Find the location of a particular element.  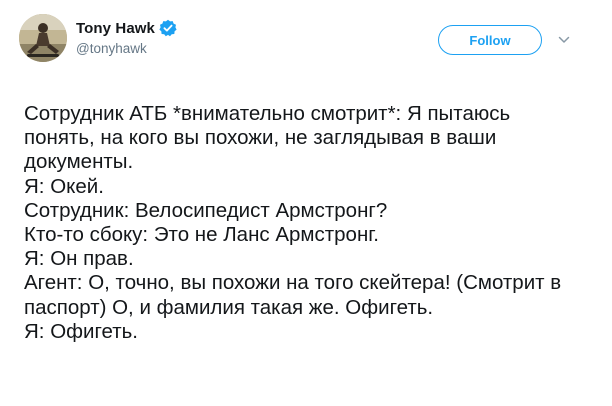

tweet-line: Я: Он прав. is located at coordinates (79, 259).